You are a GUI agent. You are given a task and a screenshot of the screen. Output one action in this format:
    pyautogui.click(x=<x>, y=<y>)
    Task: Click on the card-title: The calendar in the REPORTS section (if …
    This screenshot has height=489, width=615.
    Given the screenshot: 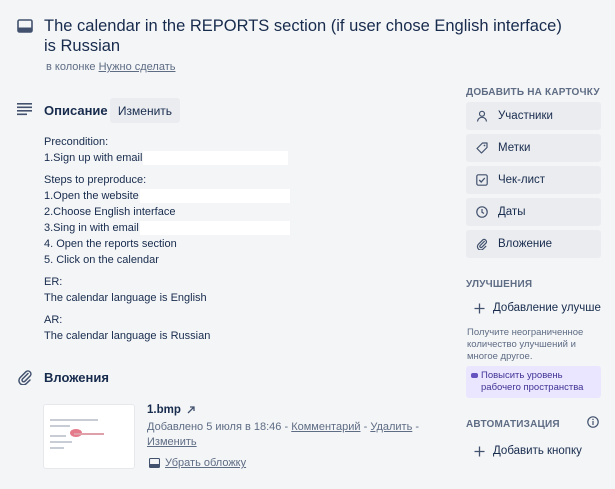 What is the action you would take?
    pyautogui.click(x=309, y=36)
    